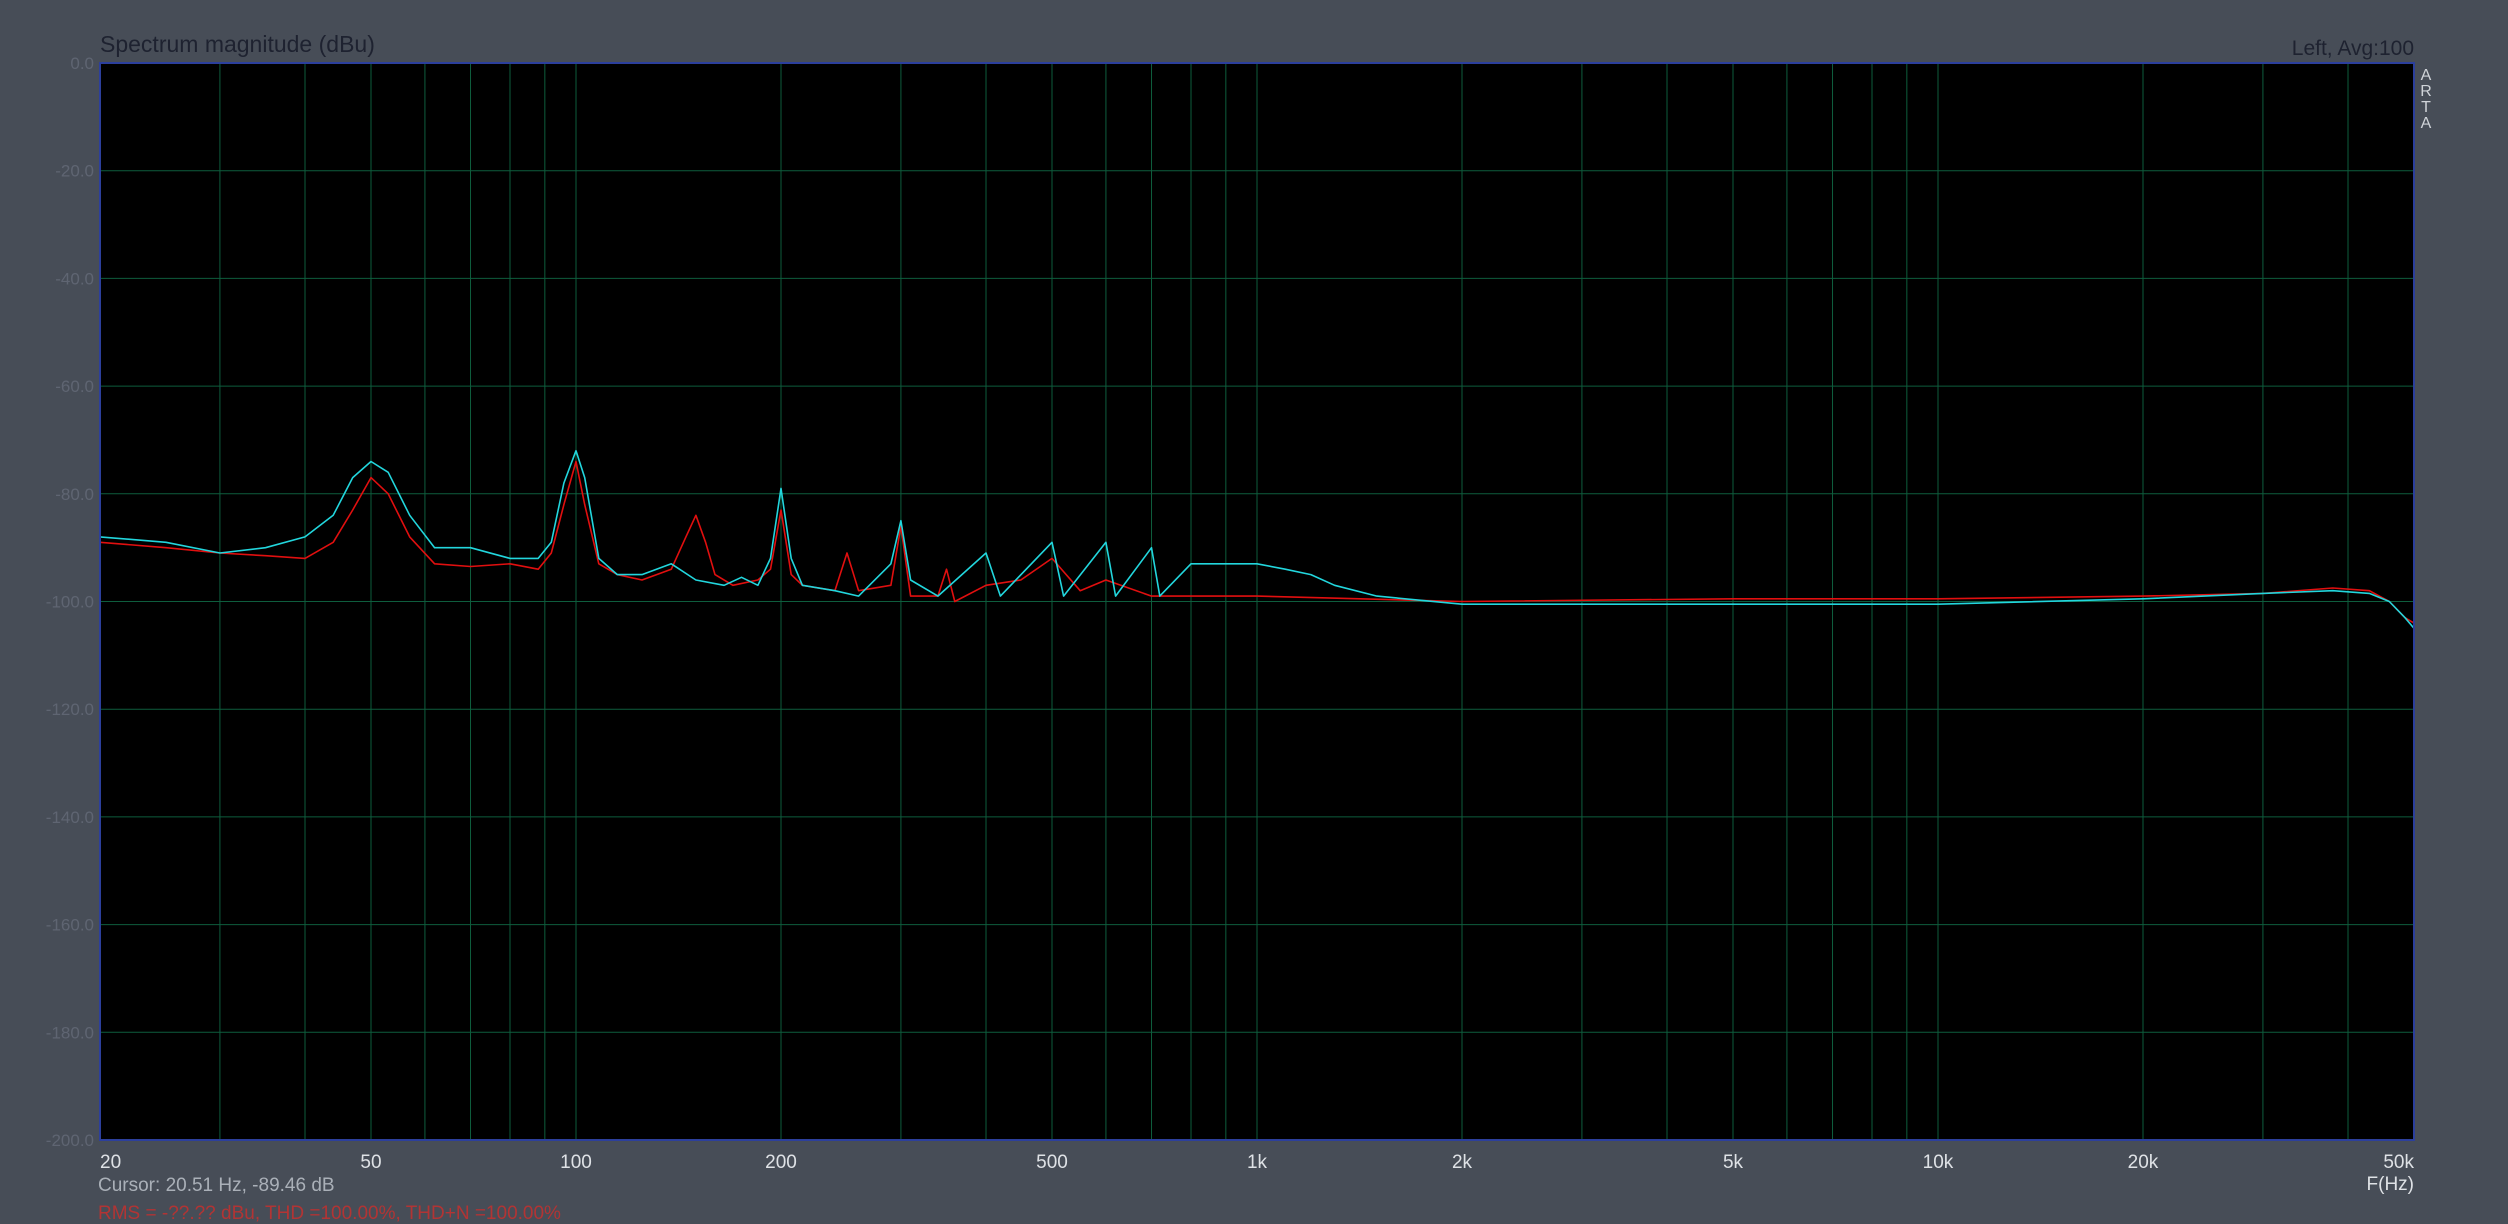  I want to click on x-tick-label: 50, so click(370, 1162).